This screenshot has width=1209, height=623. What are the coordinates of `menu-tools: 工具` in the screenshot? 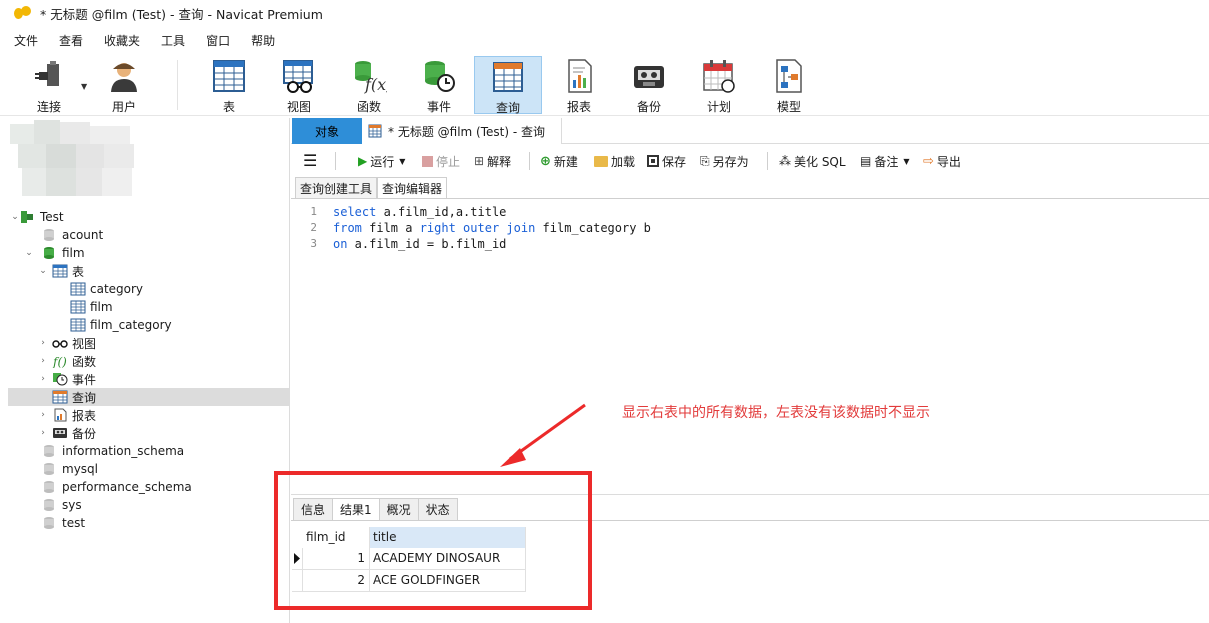 It's located at (173, 40).